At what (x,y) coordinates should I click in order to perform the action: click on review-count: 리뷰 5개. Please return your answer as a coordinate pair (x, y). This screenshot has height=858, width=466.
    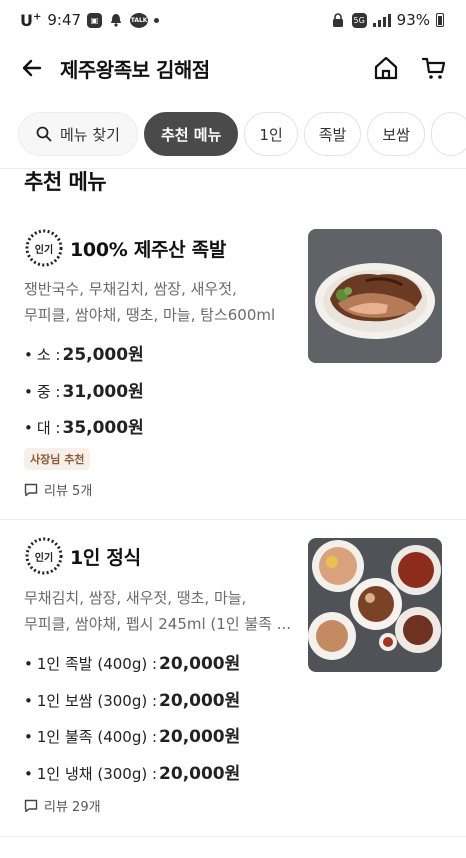
    Looking at the image, I should click on (68, 491).